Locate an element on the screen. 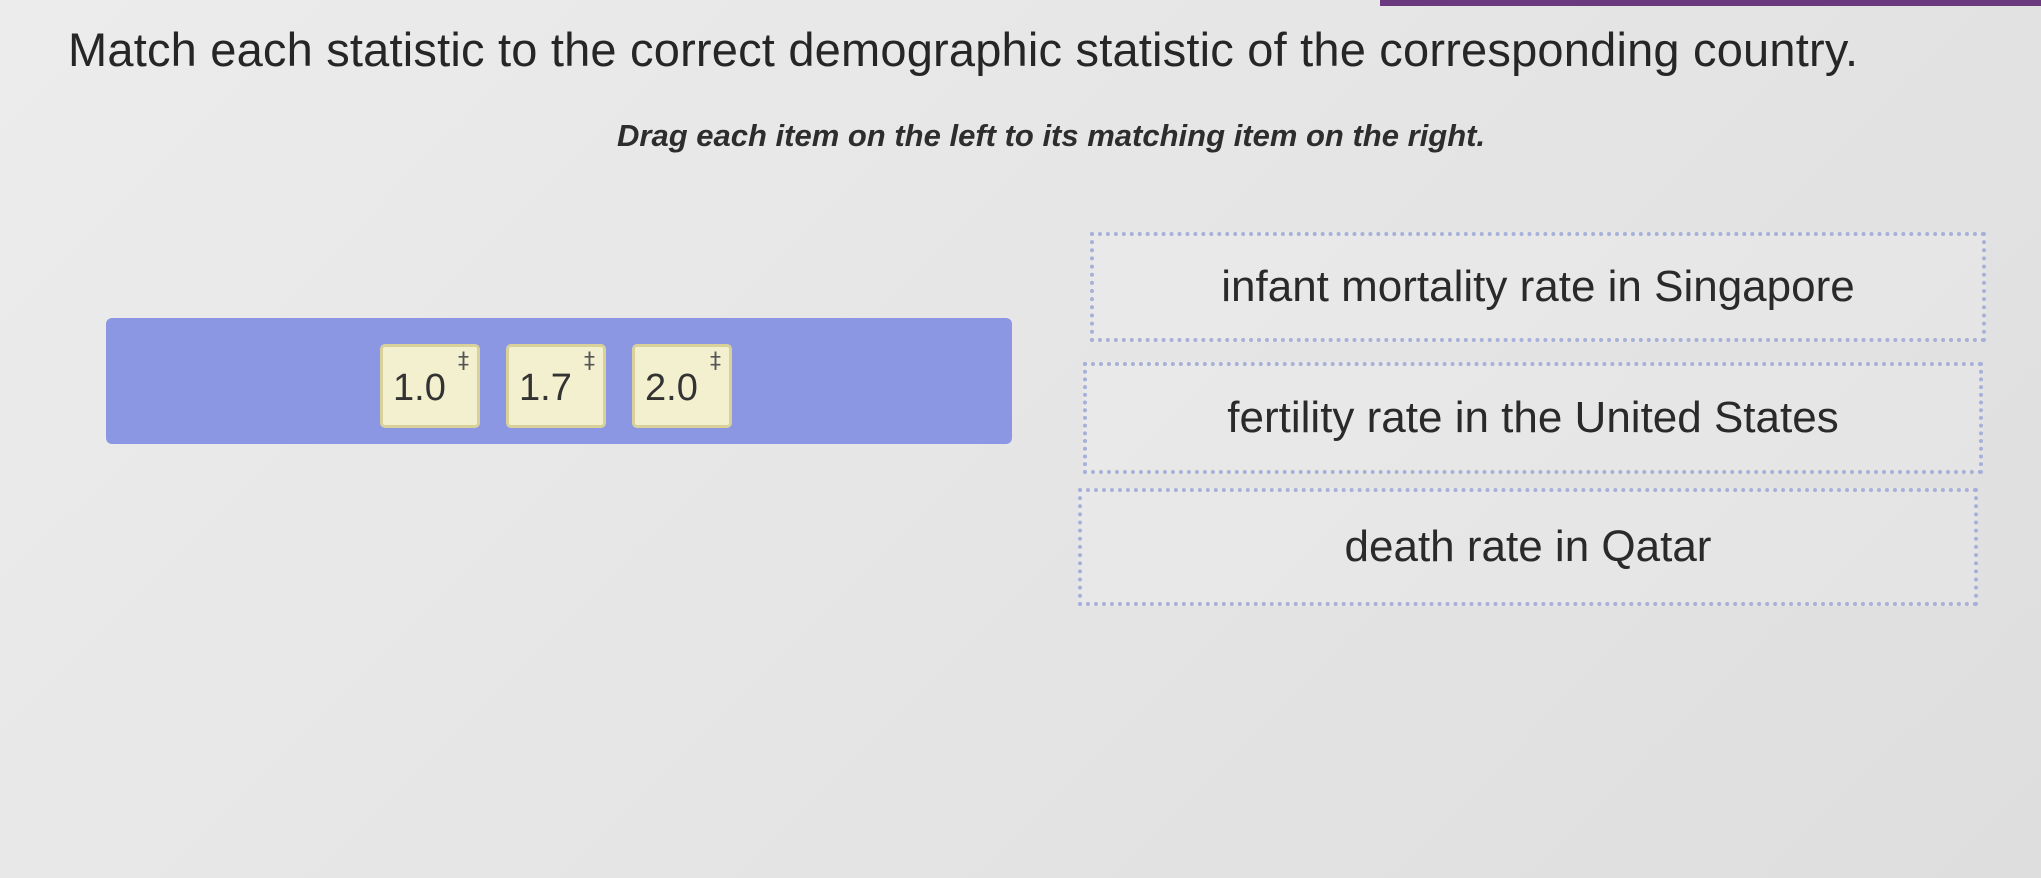 The image size is (2041, 878). drop-target-label: infant mortality rate in Singapore is located at coordinates (1538, 286).